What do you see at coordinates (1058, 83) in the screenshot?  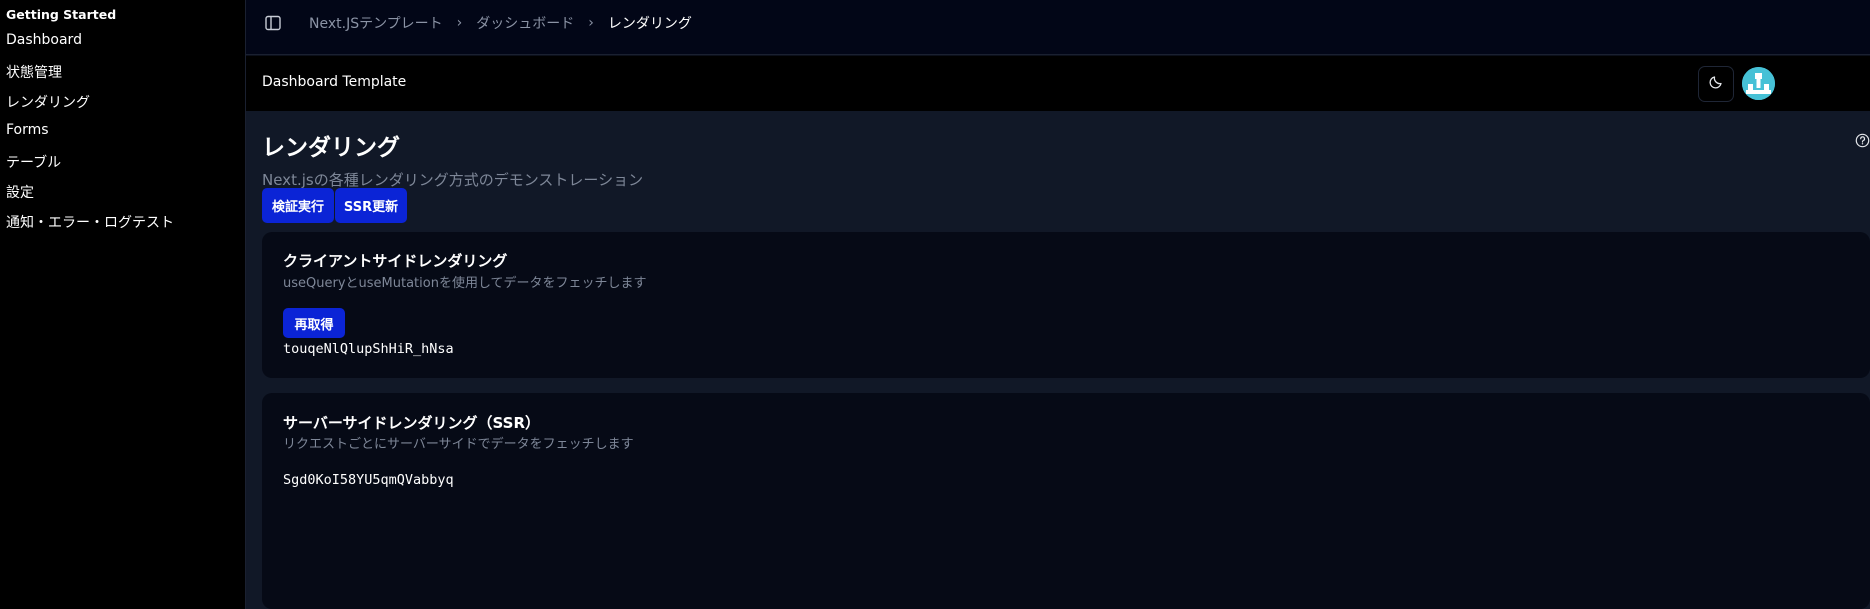 I see `app-header: Dashboard Template` at bounding box center [1058, 83].